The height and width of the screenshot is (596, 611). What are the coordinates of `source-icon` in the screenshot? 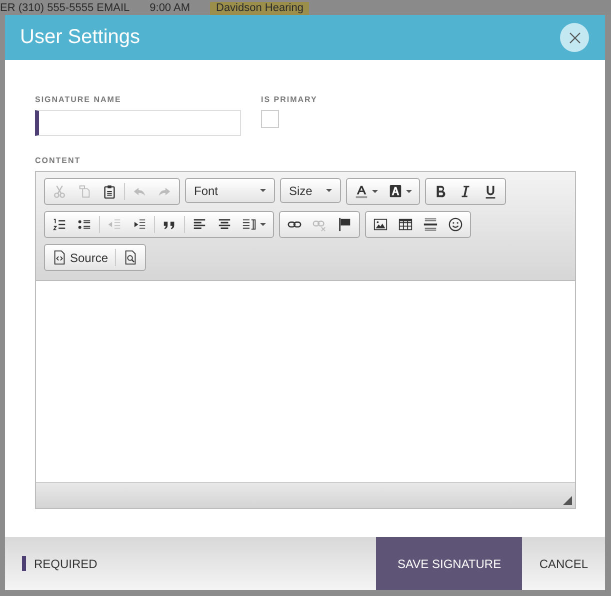 It's located at (59, 257).